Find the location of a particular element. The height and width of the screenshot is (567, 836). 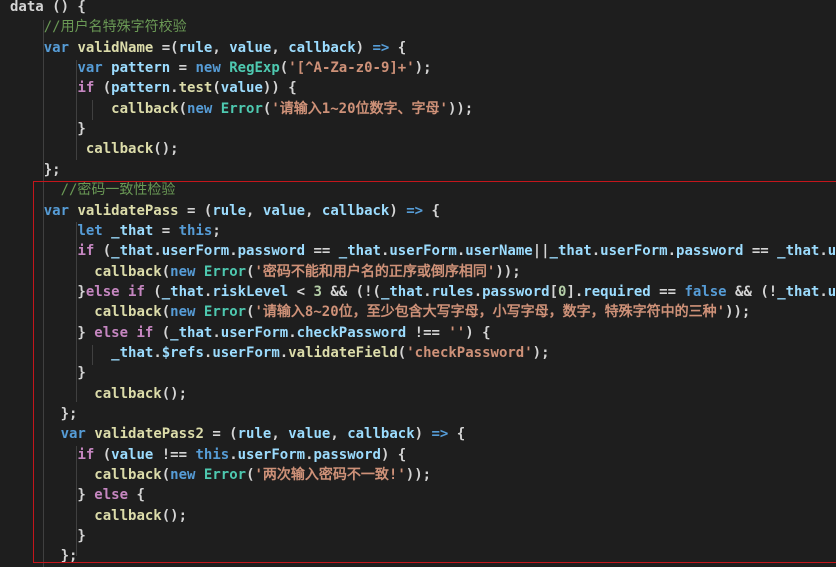

code-token: password is located at coordinates (516, 292).